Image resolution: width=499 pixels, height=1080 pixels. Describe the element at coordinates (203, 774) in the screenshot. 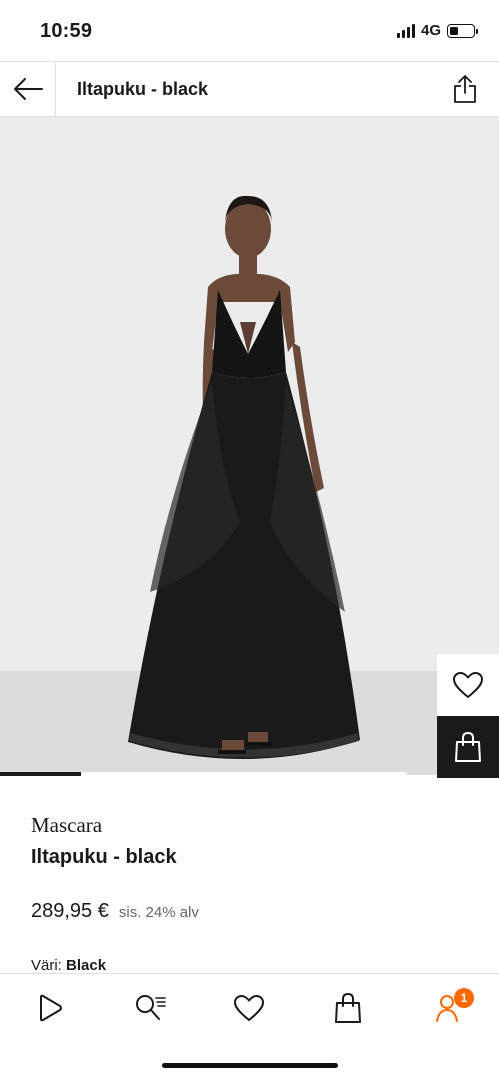

I see `image-carousel-progress` at that location.